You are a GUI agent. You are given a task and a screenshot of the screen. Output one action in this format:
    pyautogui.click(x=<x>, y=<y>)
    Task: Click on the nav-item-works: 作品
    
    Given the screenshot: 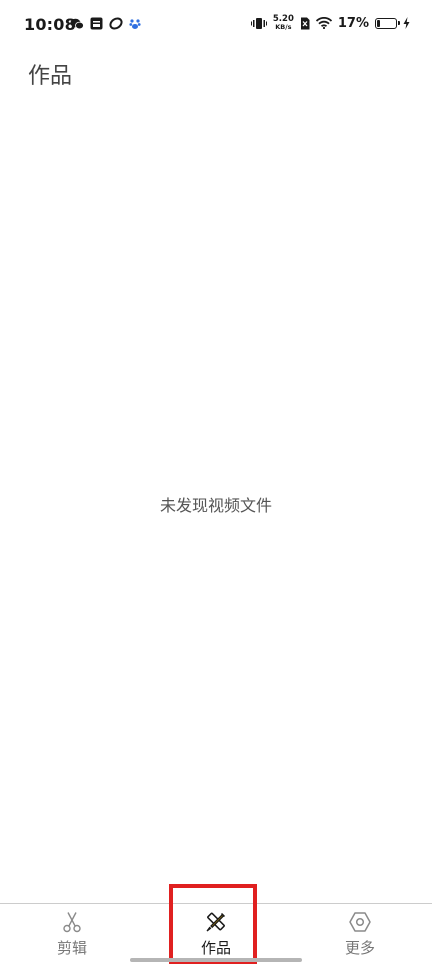 What is the action you would take?
    pyautogui.click(x=216, y=934)
    